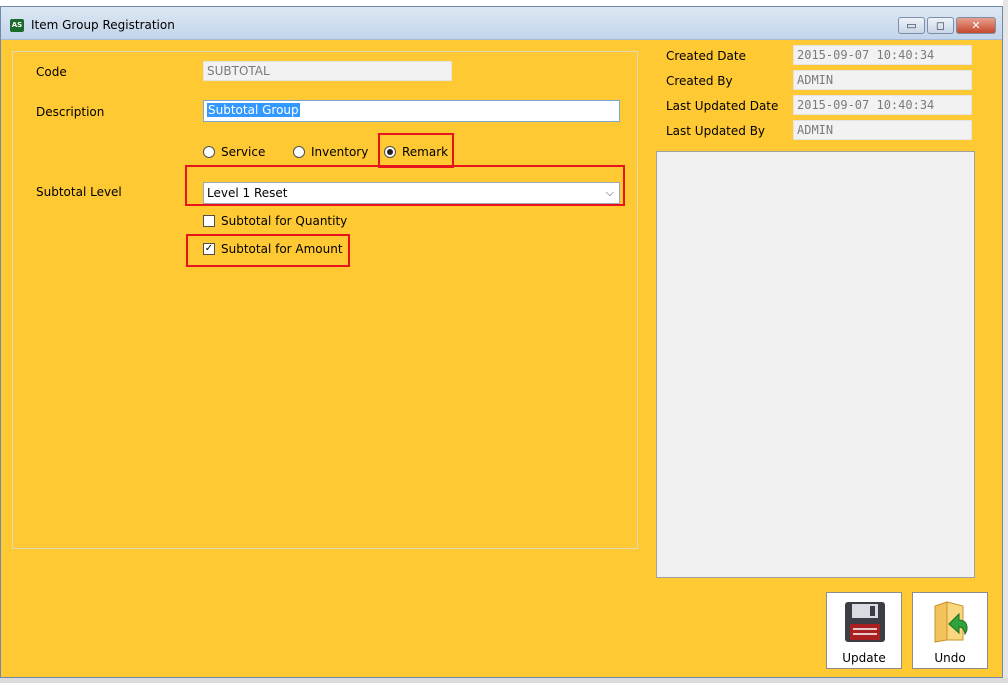 The height and width of the screenshot is (683, 1008). I want to click on window-title: Item Group Registration, so click(103, 25).